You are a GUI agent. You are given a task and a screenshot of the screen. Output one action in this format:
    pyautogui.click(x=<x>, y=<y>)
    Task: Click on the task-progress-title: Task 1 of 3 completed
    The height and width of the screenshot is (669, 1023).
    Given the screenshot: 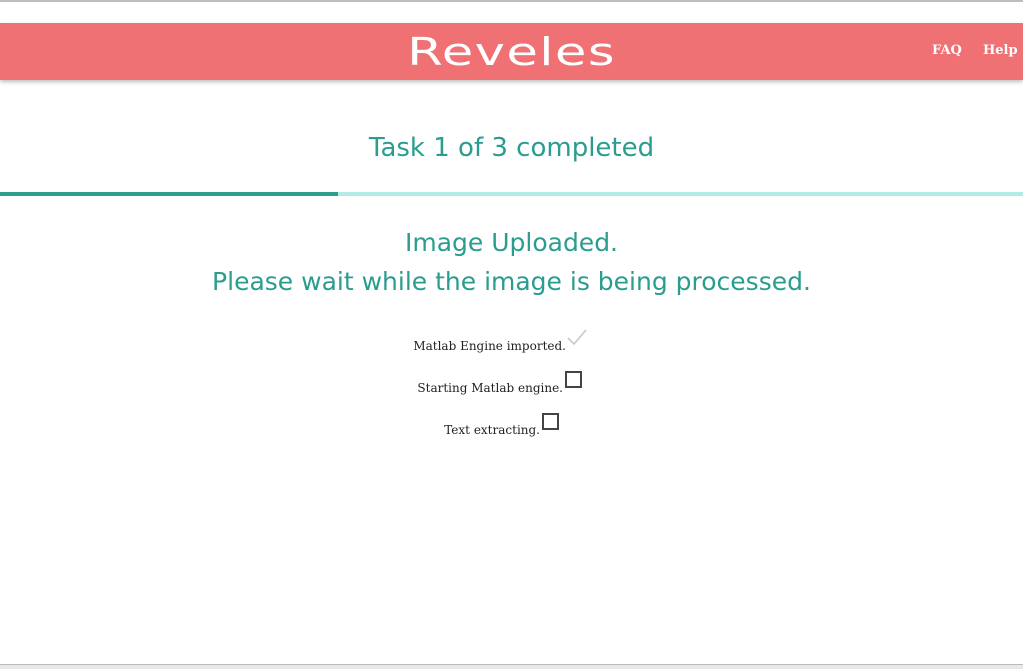 What is the action you would take?
    pyautogui.click(x=511, y=148)
    